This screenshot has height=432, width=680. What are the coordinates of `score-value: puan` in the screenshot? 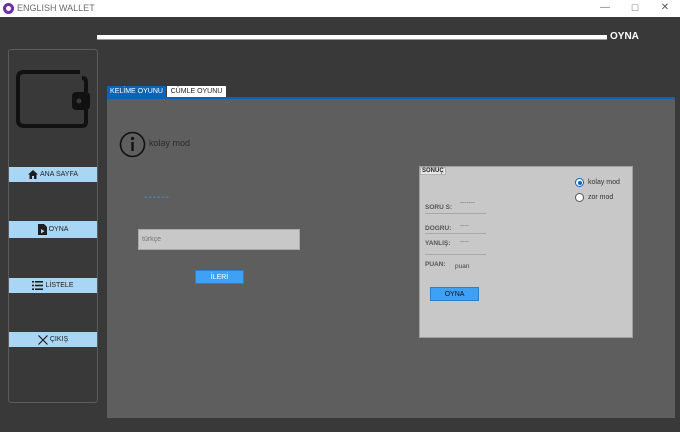 It's located at (462, 266).